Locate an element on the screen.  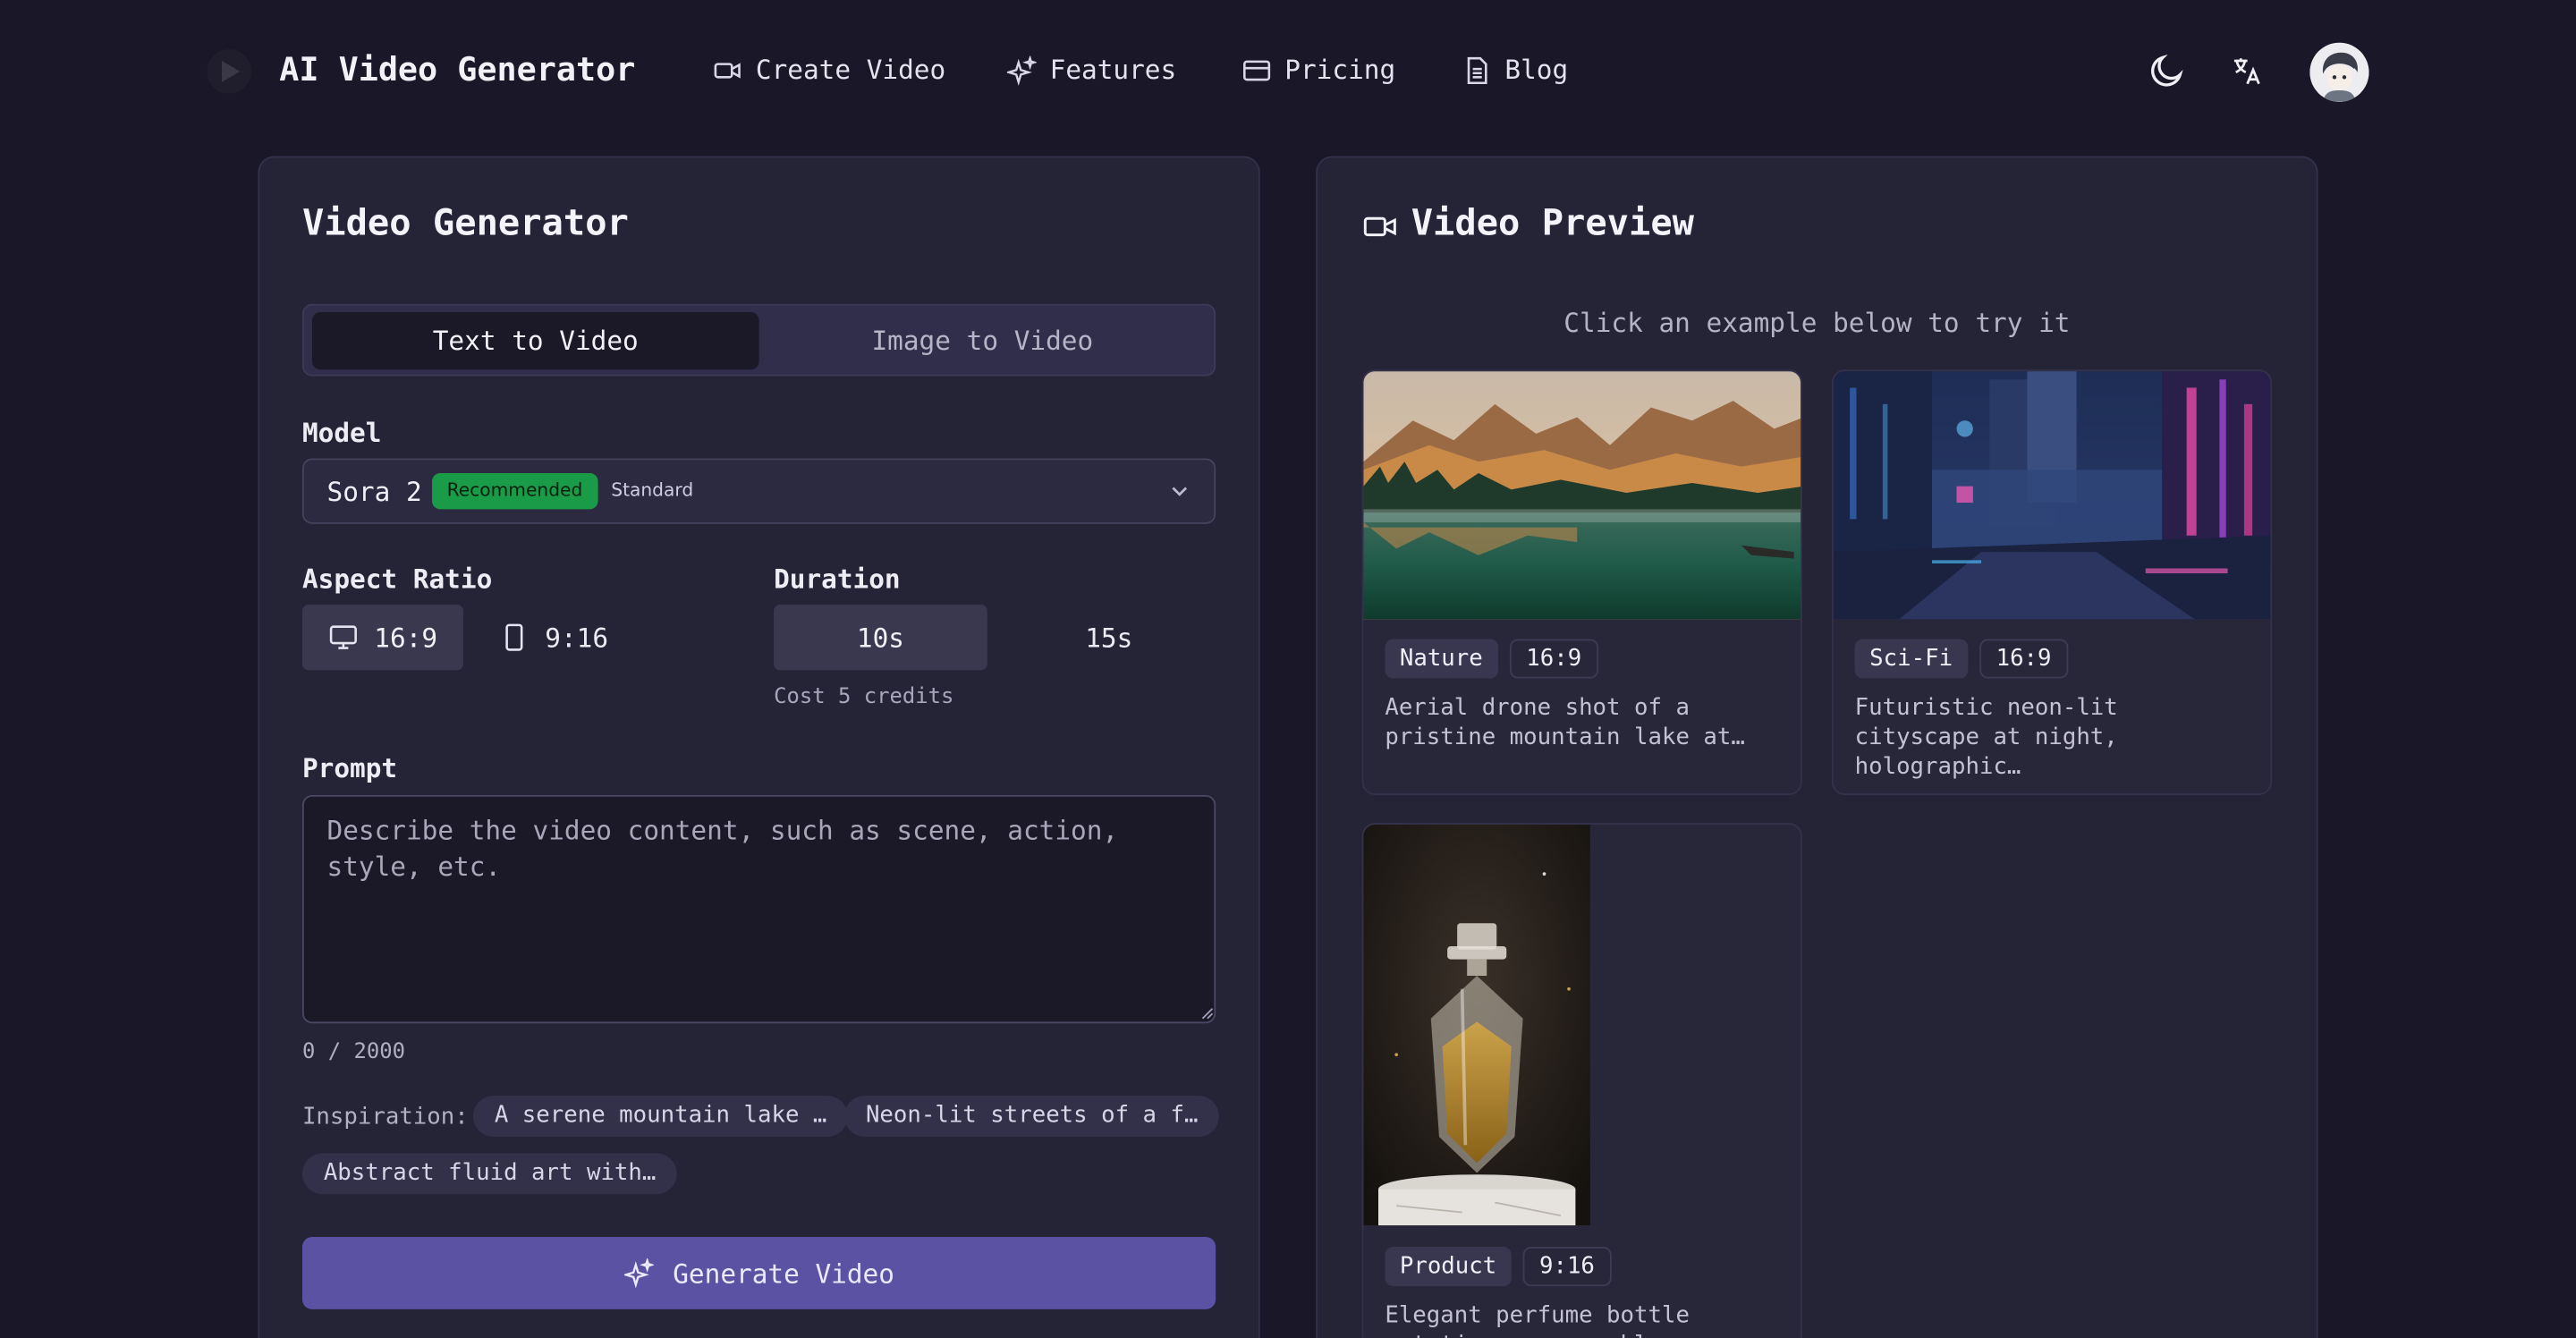
model-label: Model is located at coordinates (341, 433).